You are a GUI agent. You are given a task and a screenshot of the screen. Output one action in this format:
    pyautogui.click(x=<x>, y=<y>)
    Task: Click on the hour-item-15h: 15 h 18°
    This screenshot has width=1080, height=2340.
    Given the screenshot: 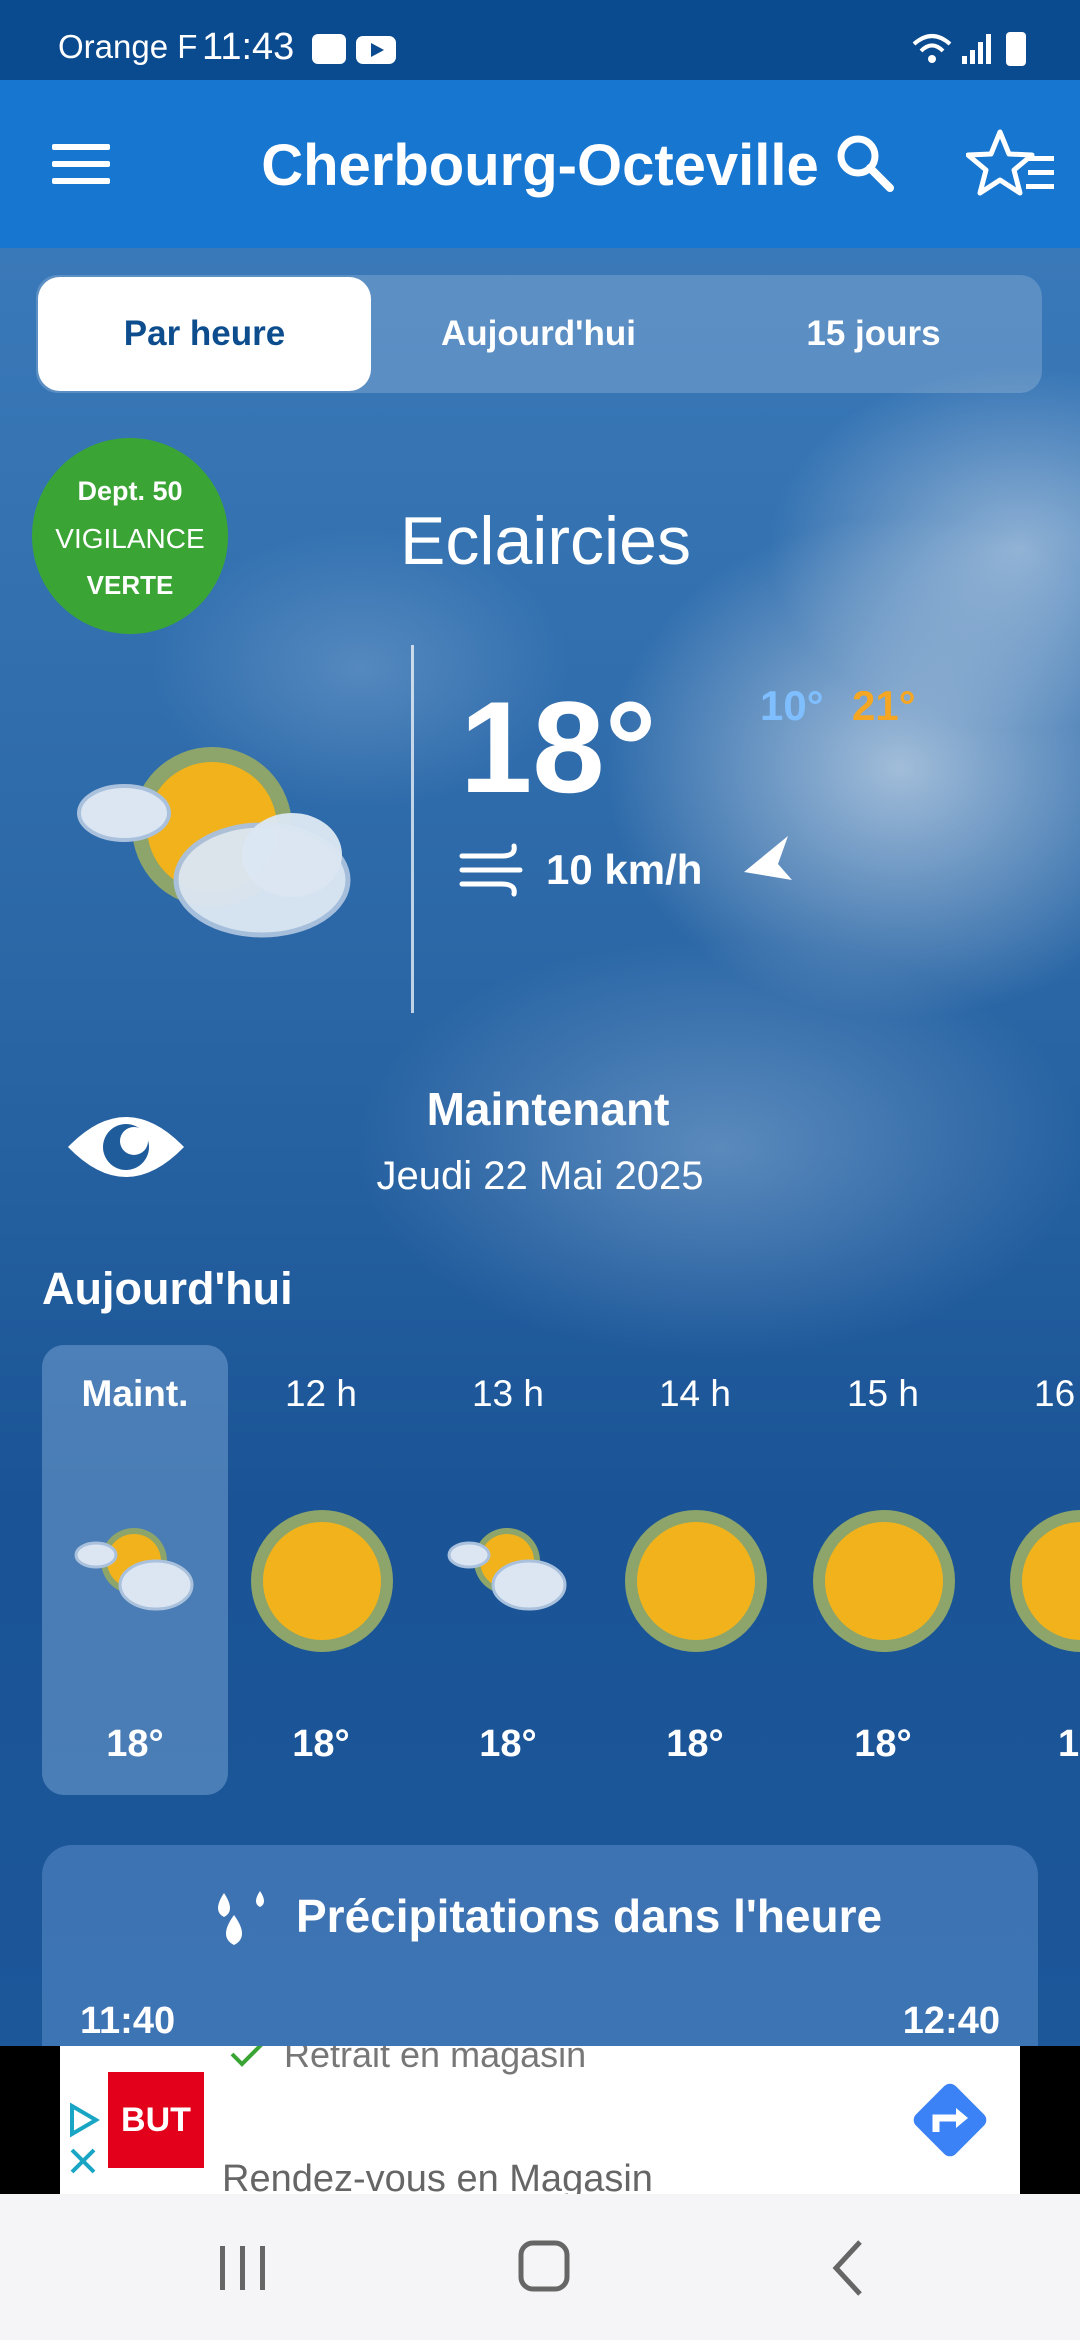 What is the action you would take?
    pyautogui.click(x=883, y=1570)
    